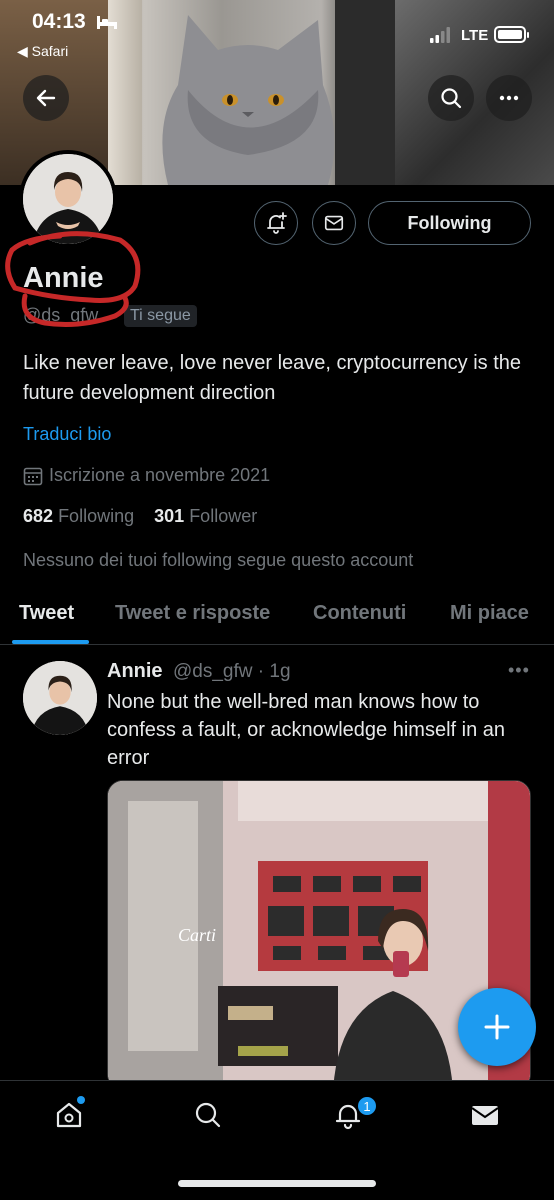 The height and width of the screenshot is (1200, 554). I want to click on banner-cat-image, so click(248, 100).